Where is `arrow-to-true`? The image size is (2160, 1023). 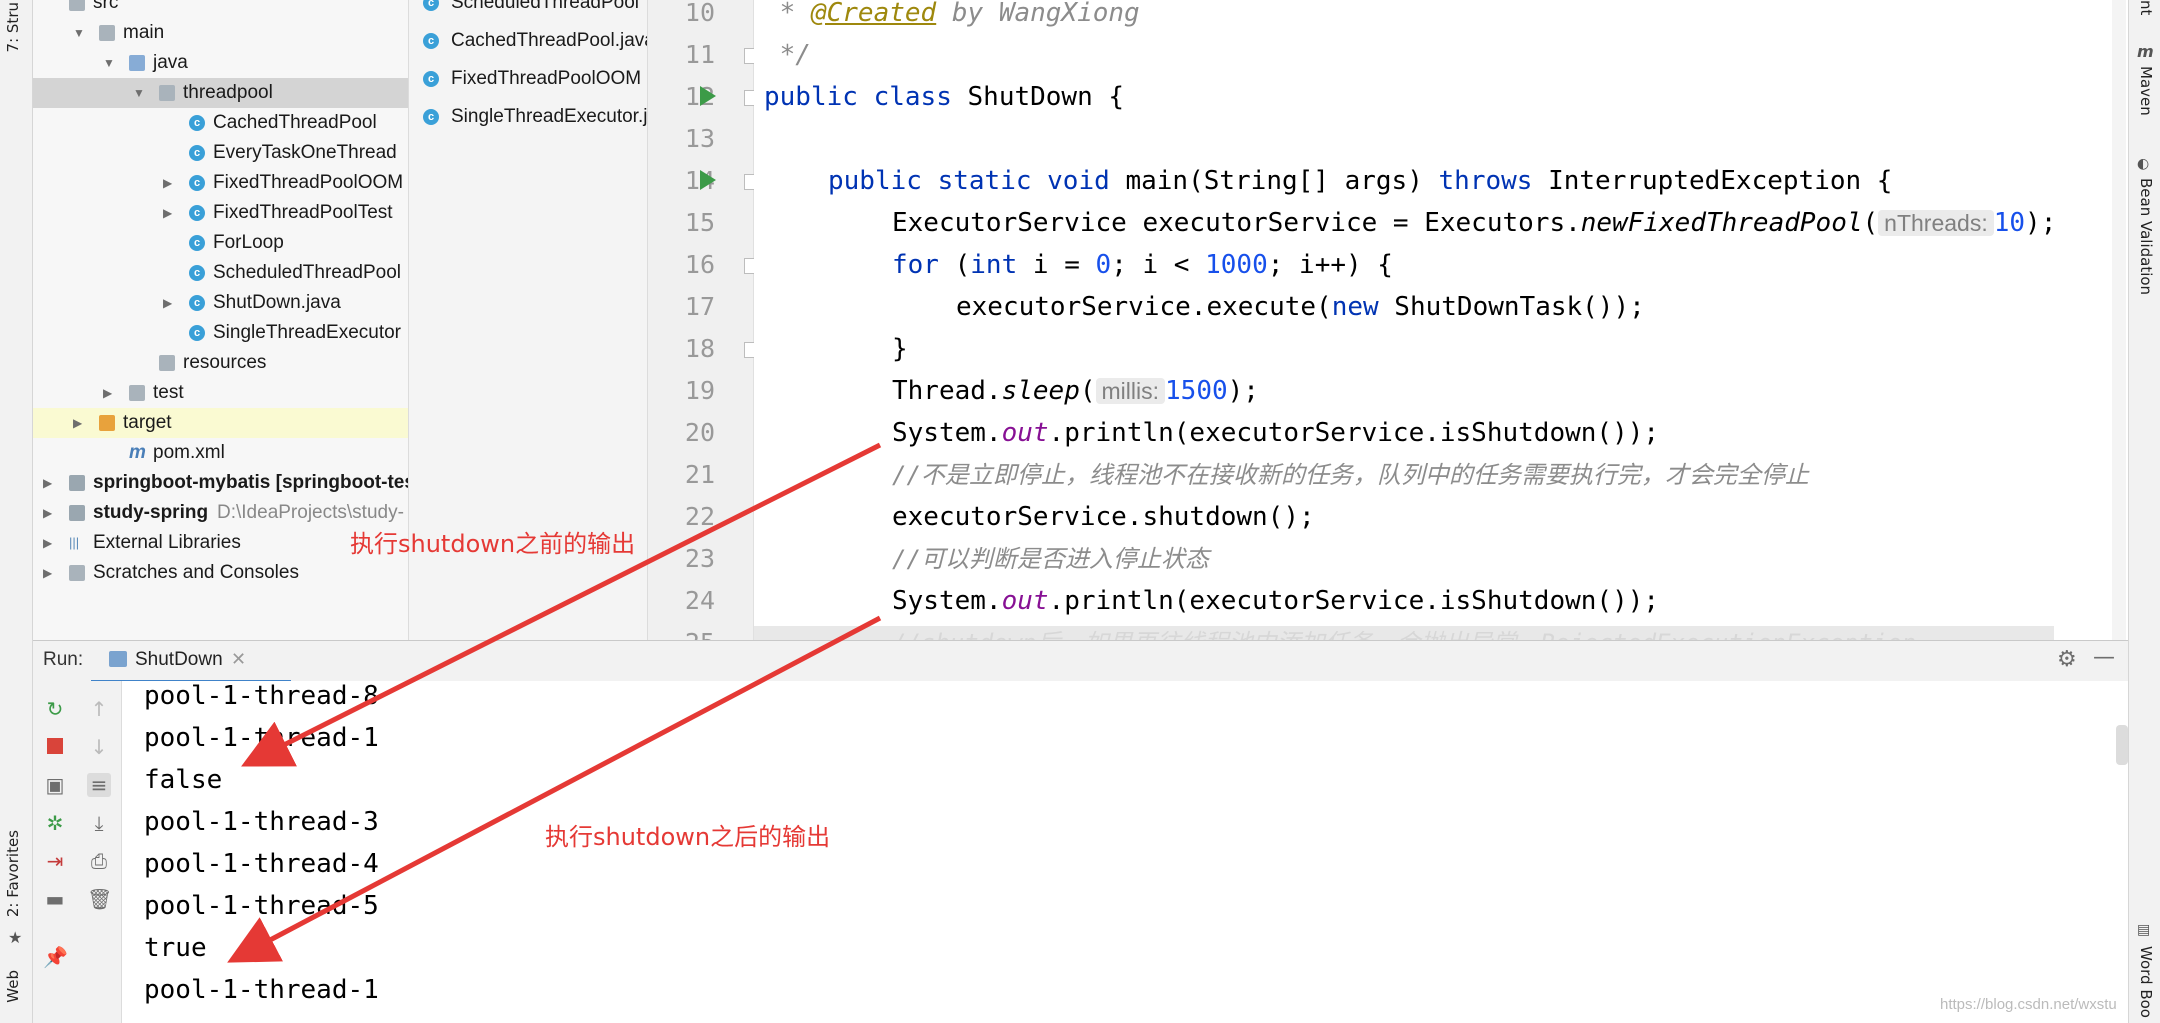
arrow-to-true is located at coordinates (554, 789).